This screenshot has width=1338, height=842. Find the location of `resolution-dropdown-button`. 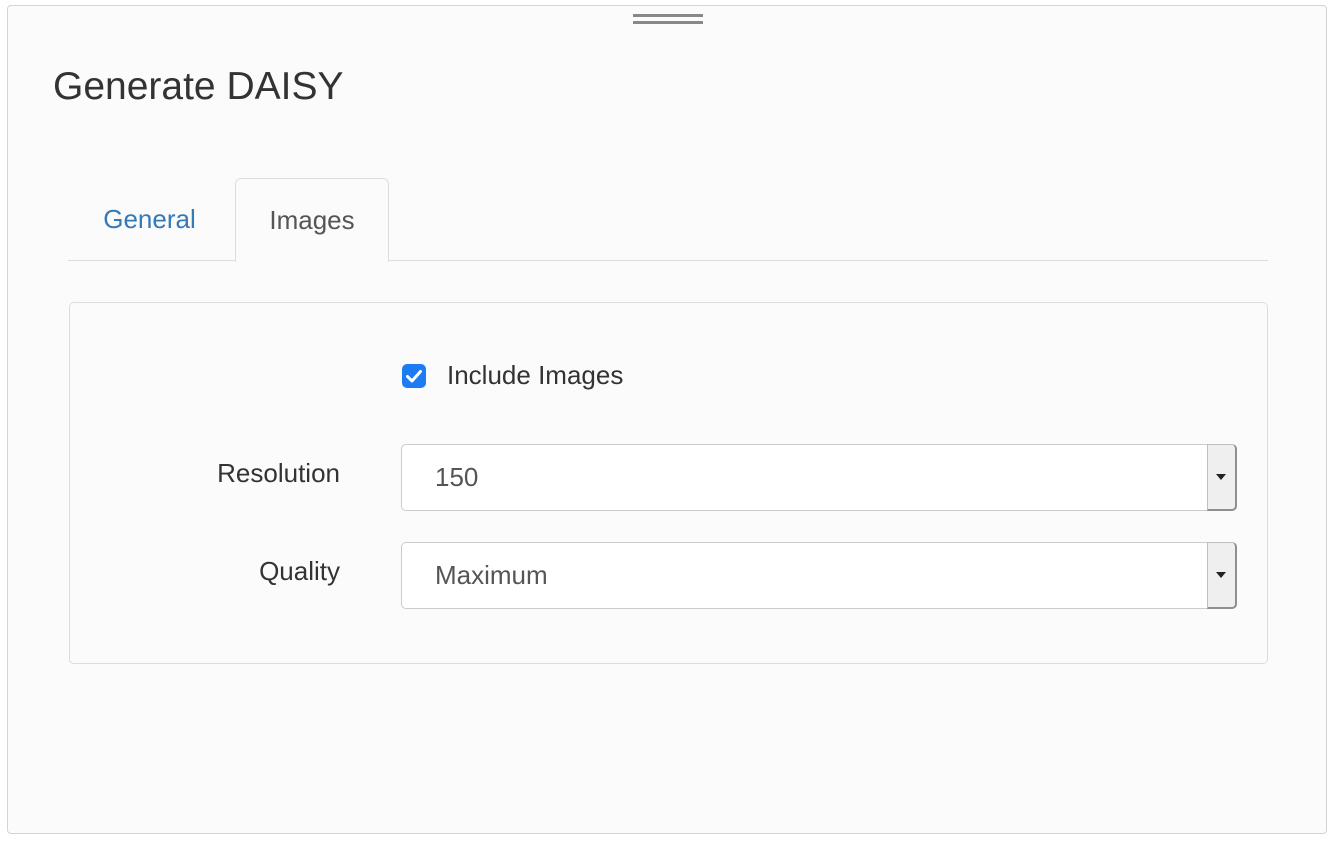

resolution-dropdown-button is located at coordinates (1222, 477).